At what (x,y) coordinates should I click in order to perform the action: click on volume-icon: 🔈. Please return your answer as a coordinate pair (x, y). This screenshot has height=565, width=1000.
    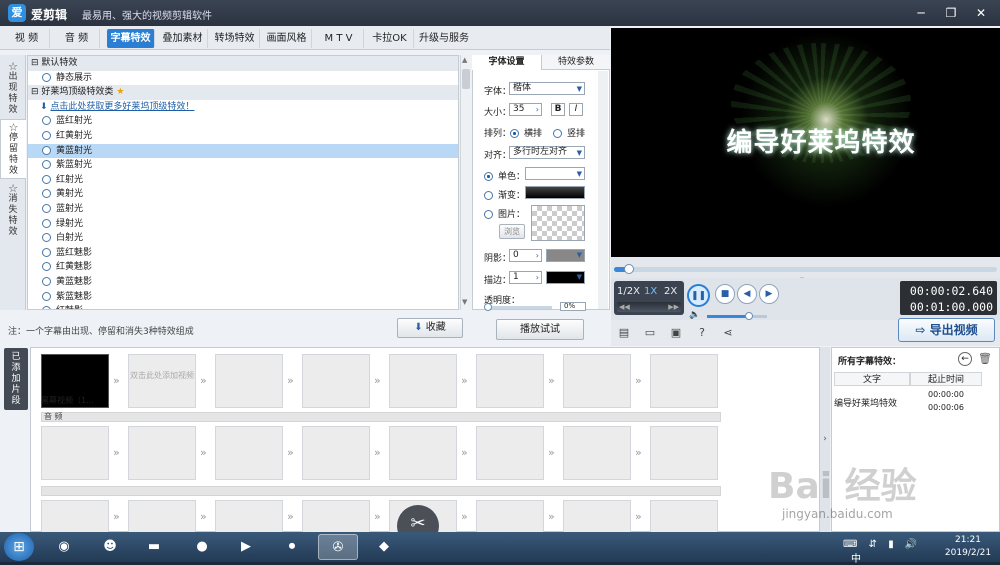
    Looking at the image, I should click on (694, 315).